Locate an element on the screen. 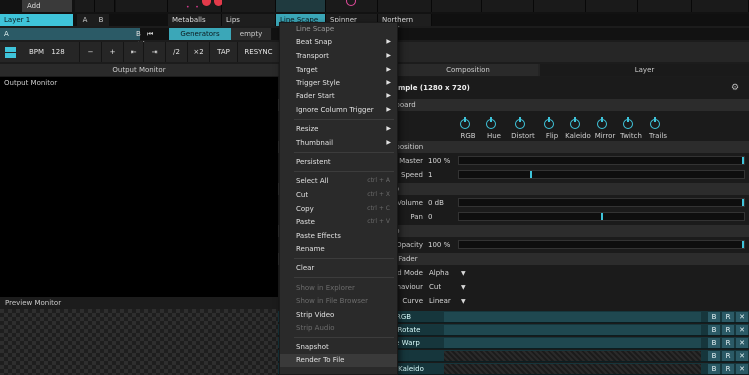 The width and height of the screenshot is (749, 375). speed-slider is located at coordinates (601, 174).